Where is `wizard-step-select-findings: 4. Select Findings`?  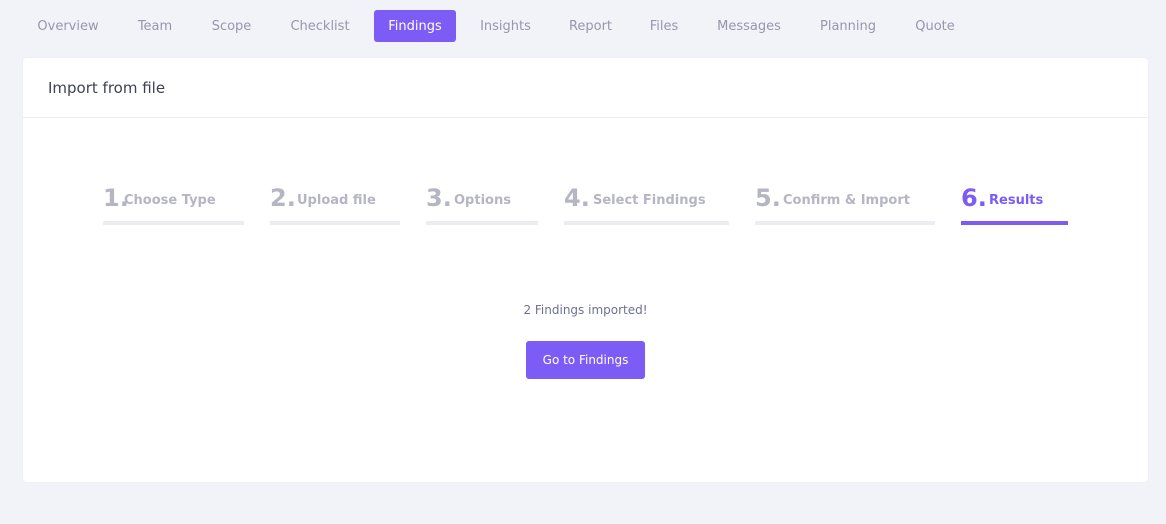
wizard-step-select-findings: 4. Select Findings is located at coordinates (646, 204).